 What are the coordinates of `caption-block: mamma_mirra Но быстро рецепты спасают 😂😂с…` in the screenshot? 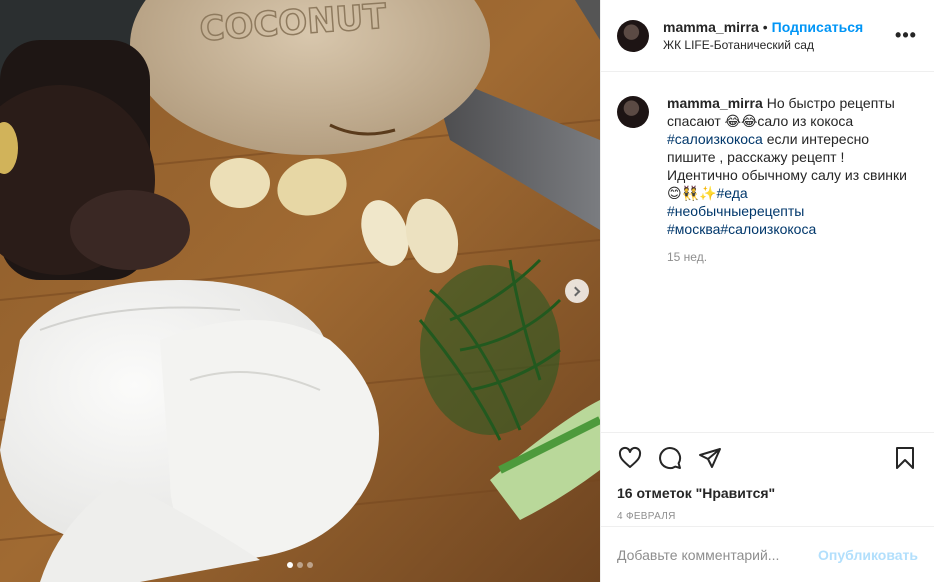 It's located at (787, 263).